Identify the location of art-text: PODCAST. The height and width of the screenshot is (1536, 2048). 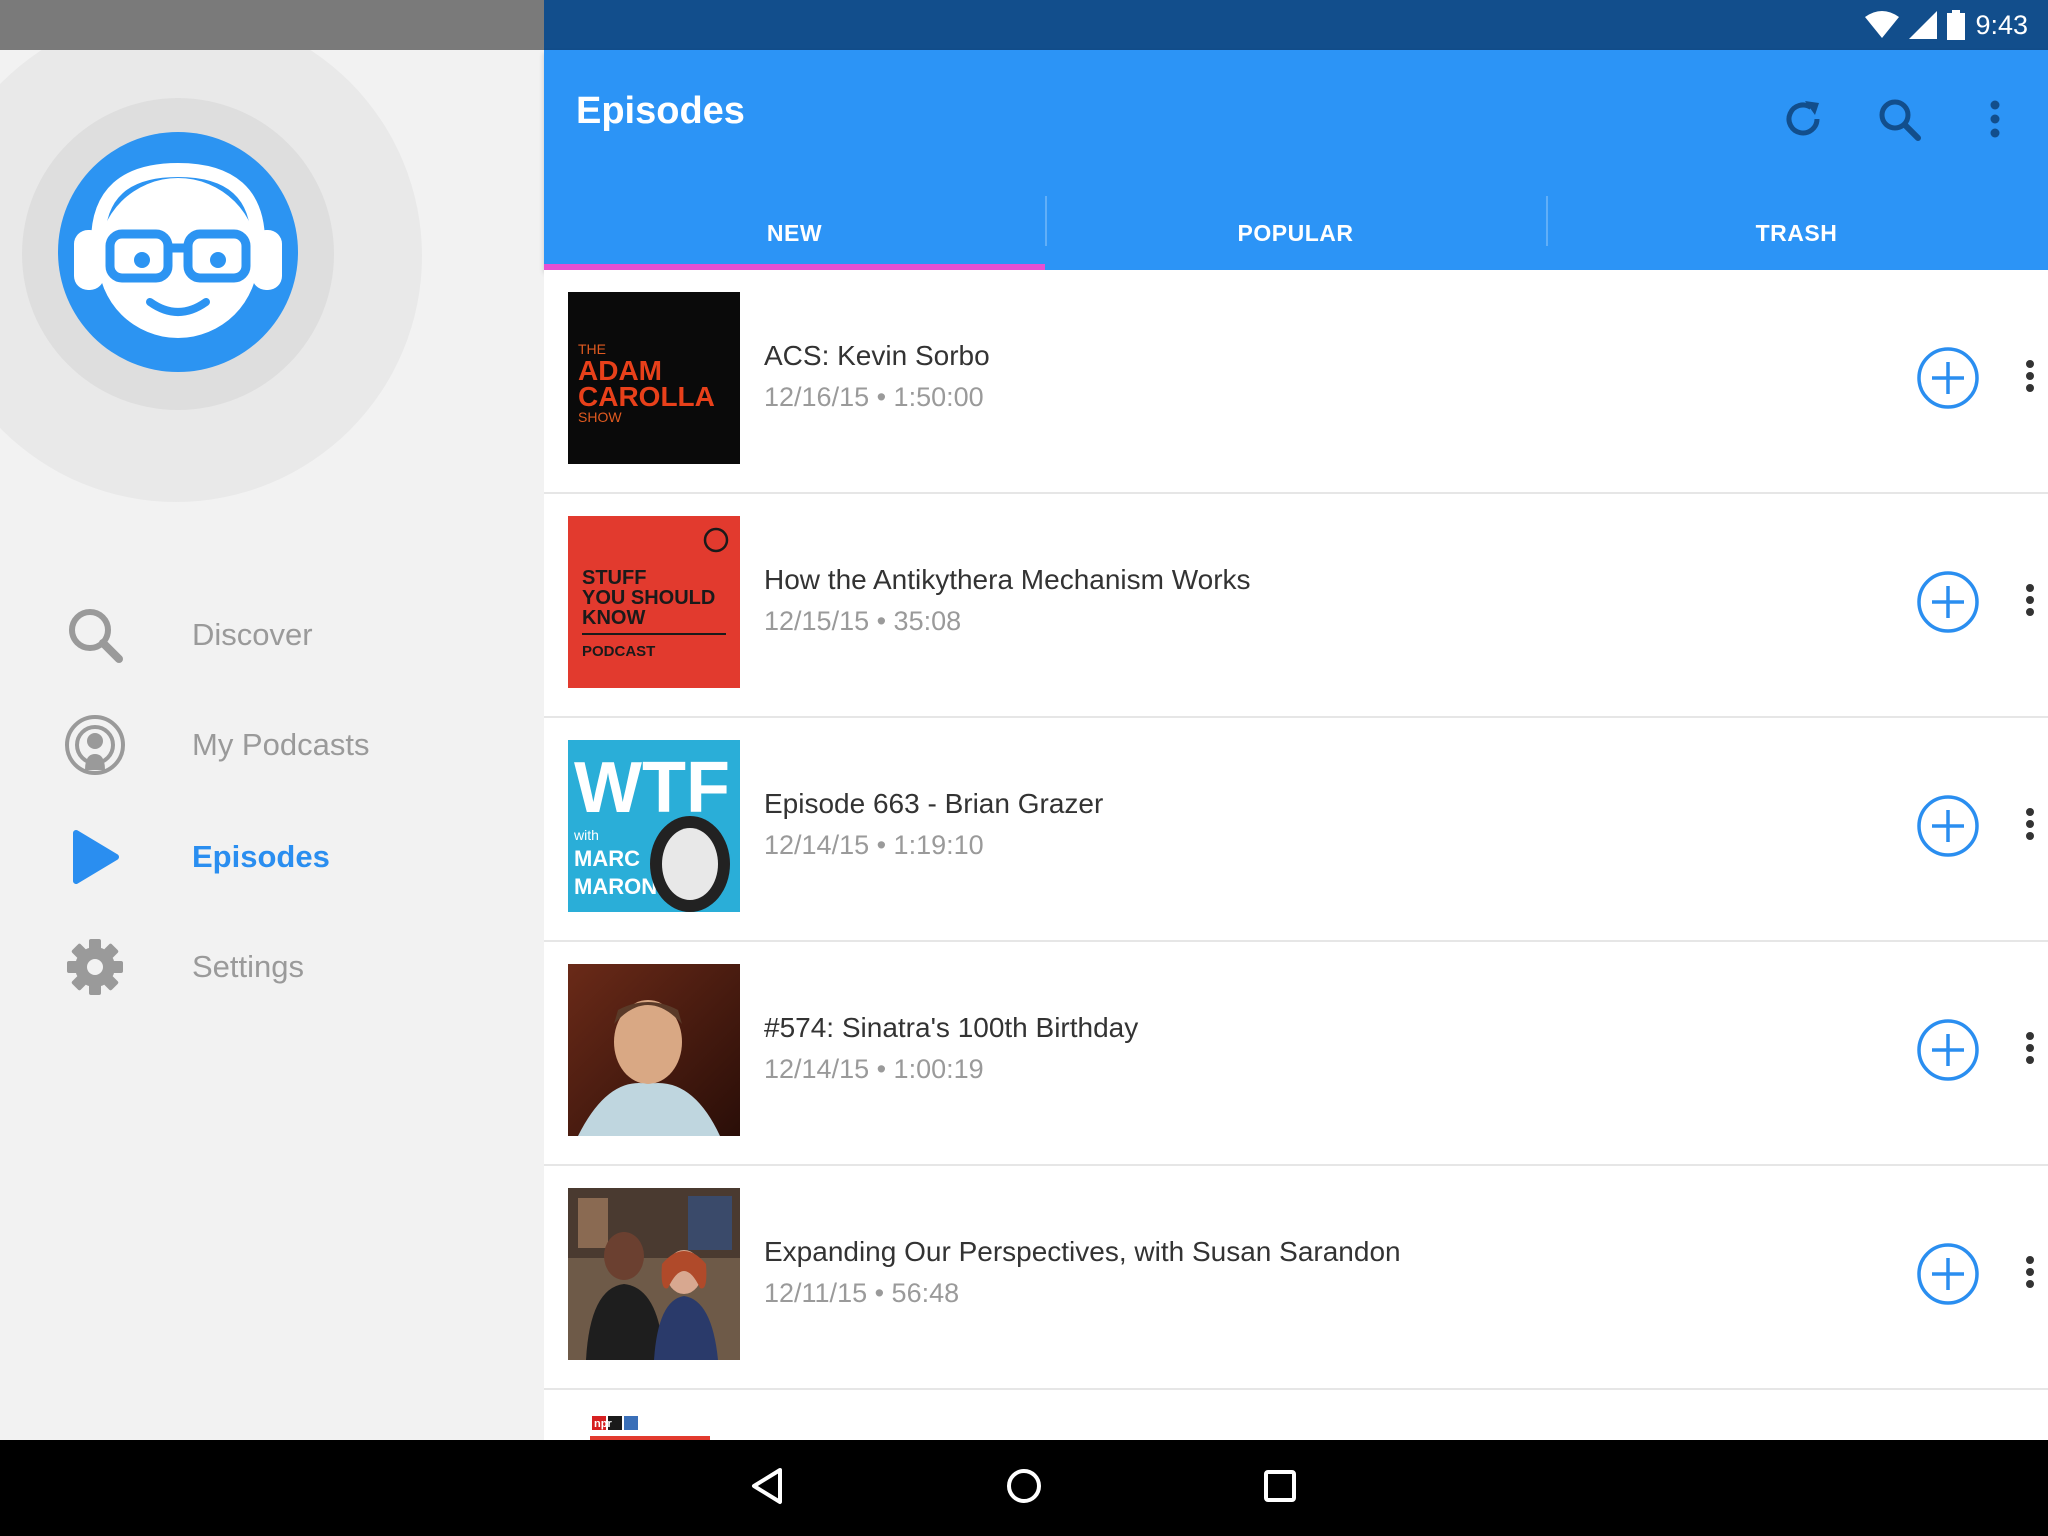
(618, 651).